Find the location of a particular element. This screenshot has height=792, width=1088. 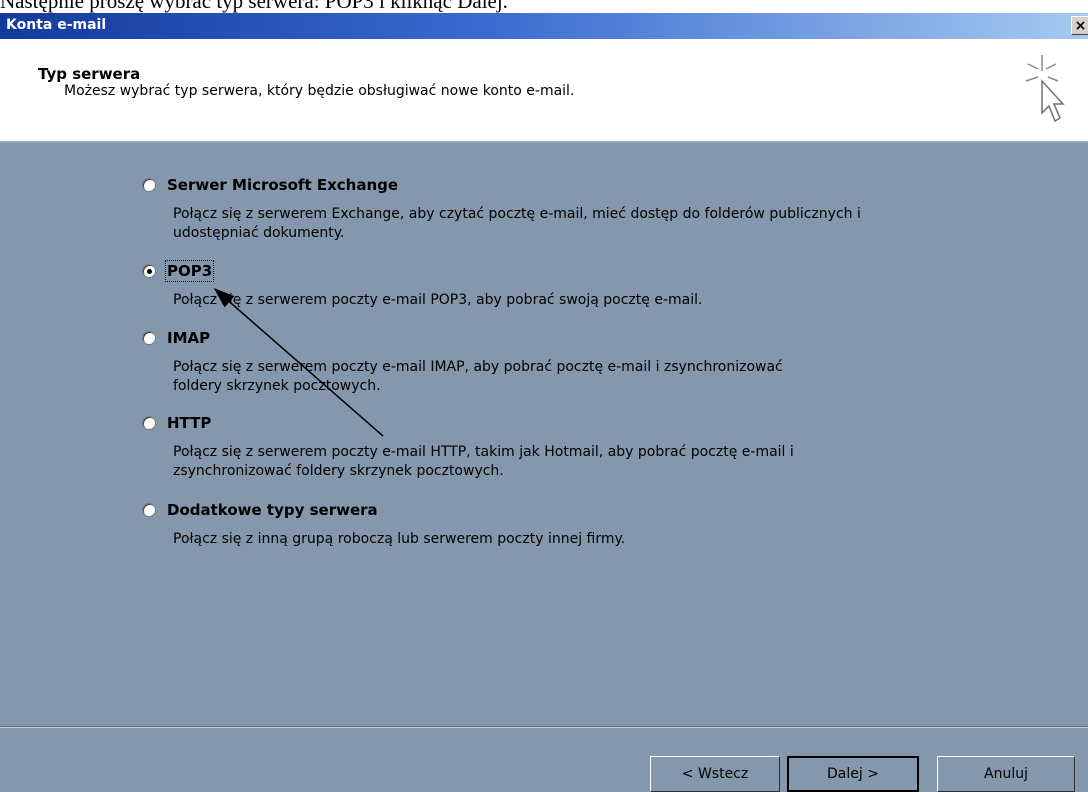

title-bar: Konta e-mail × is located at coordinates (544, 26).